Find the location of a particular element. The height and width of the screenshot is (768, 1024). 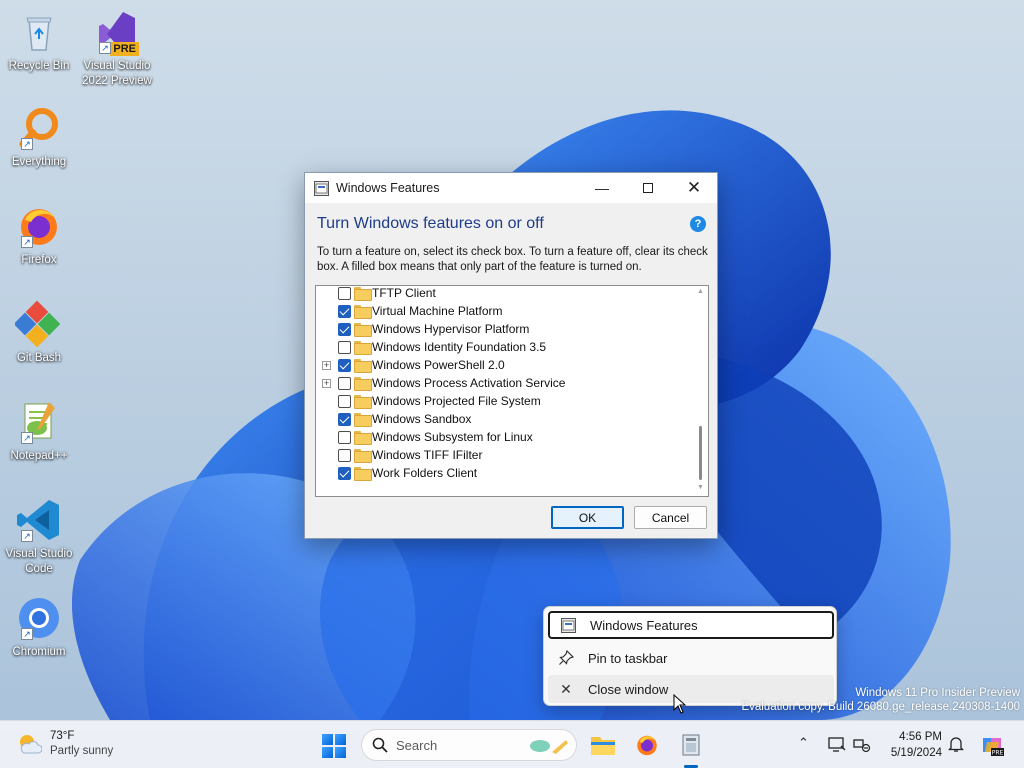

clock-date: 5/19/2024 is located at coordinates (916, 753).